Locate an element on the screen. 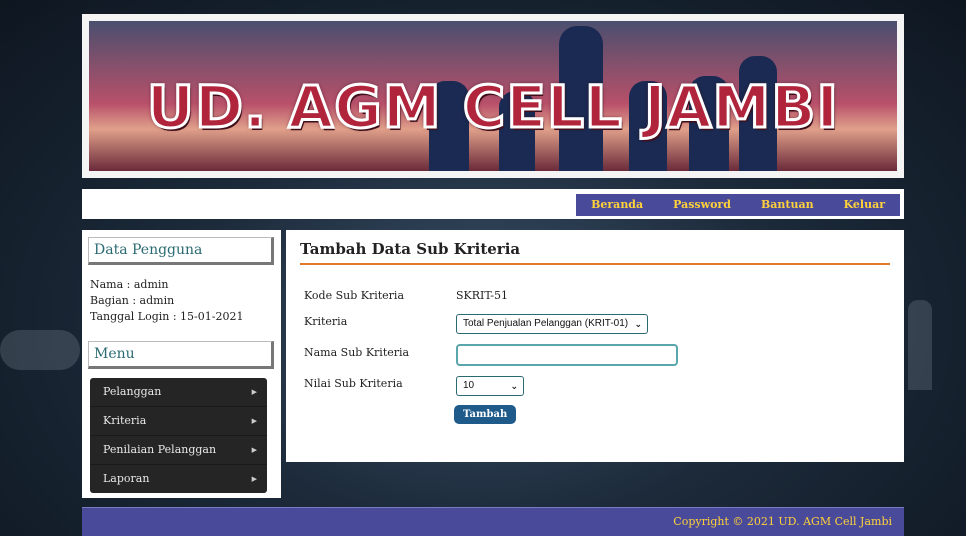 The width and height of the screenshot is (966, 536). footer: Copyright © 2021 UD. AGM Cell Jambi is located at coordinates (493, 521).